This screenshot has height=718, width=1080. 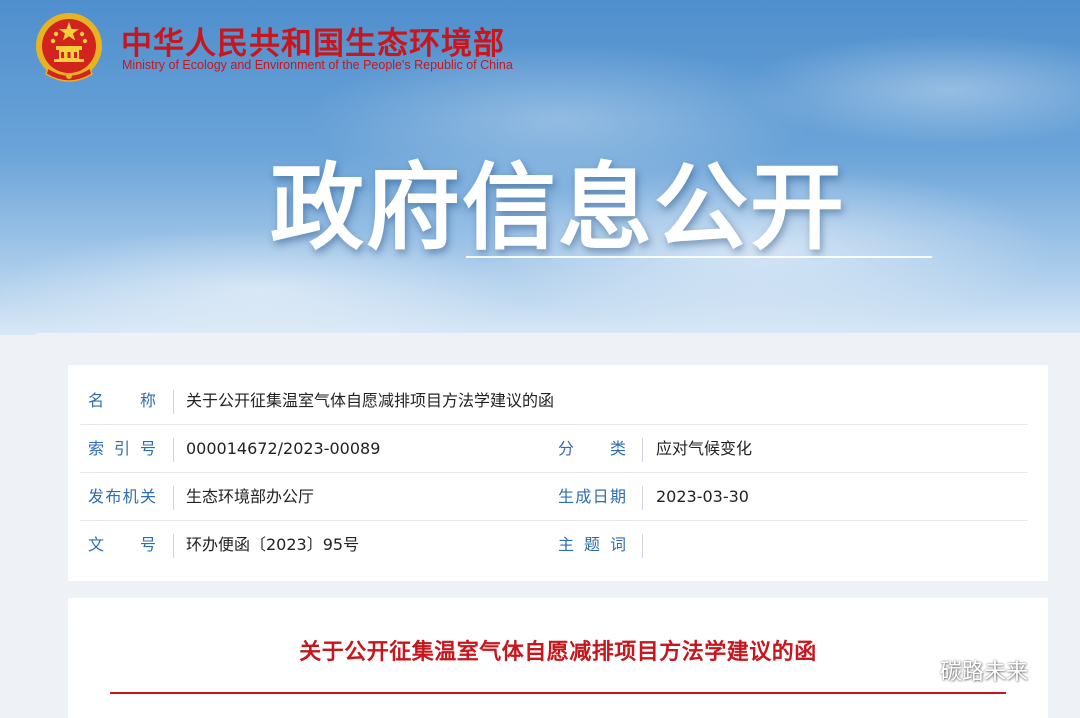 I want to click on metadata-row-index: 索引号 000014672/2023-00089 分类 应对气候变化, so click(x=554, y=449).